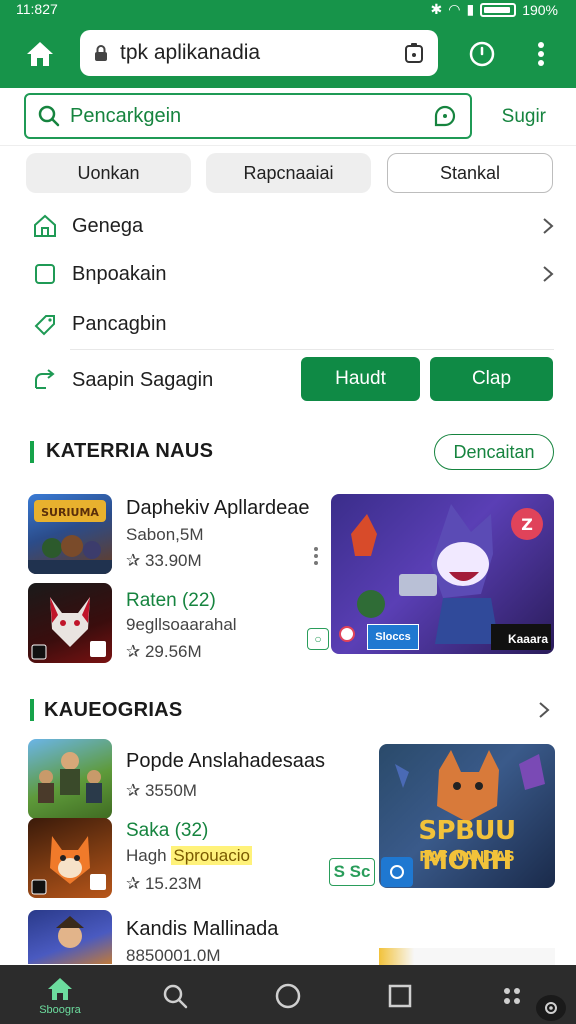 The width and height of the screenshot is (576, 1024). What do you see at coordinates (190, 52) in the screenshot?
I see `url-text: tpk aplikanadia` at bounding box center [190, 52].